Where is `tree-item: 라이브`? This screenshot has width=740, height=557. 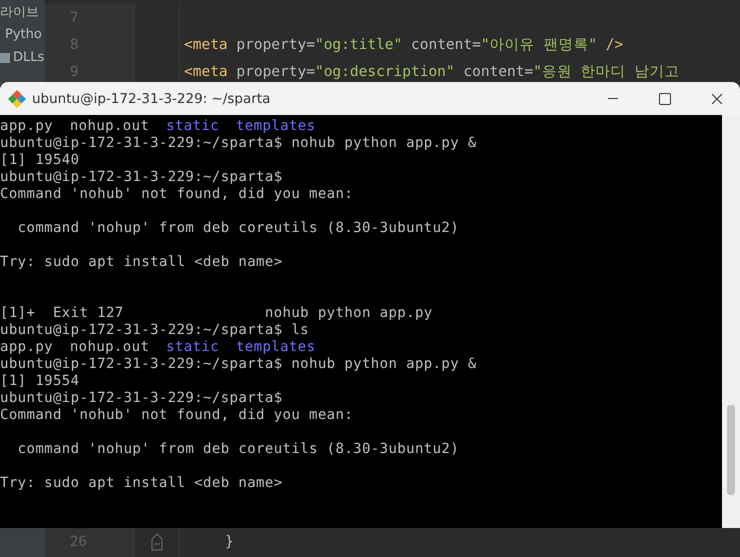
tree-item: 라이브 is located at coordinates (22, 11).